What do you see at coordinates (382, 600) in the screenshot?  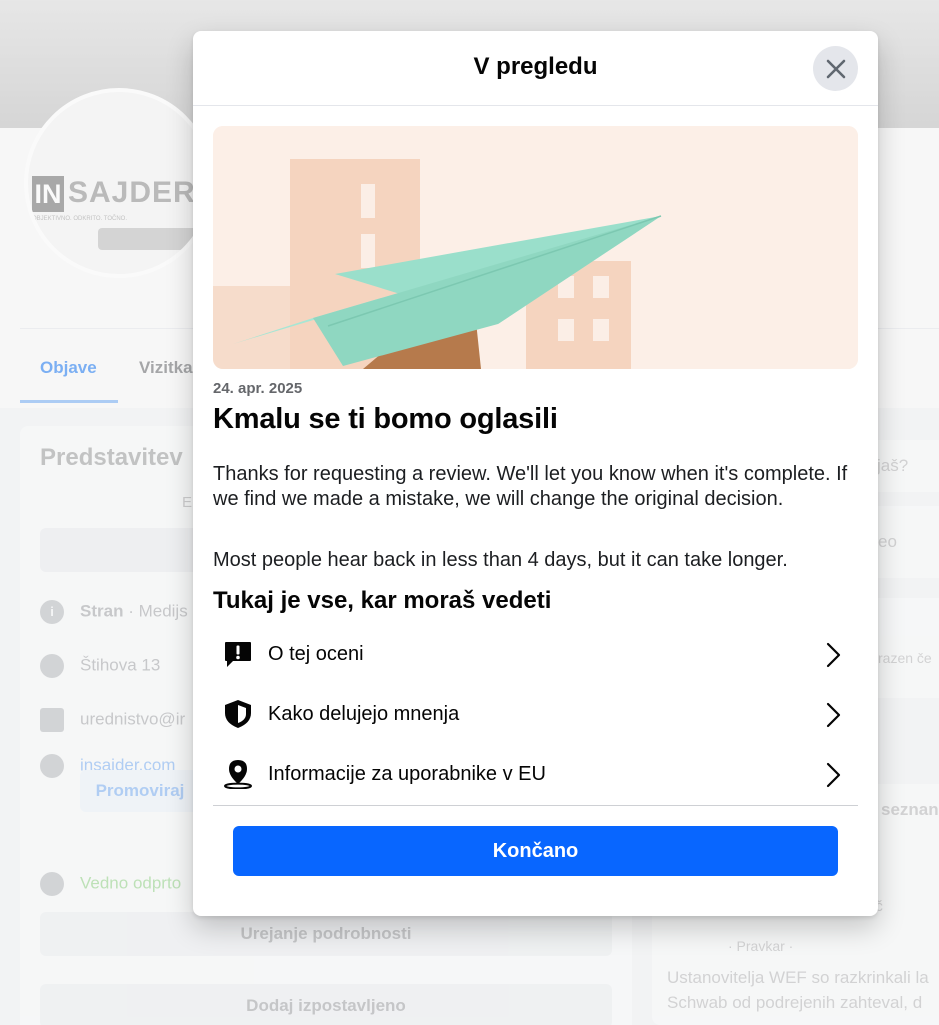 I see `section-title: Tukaj je vse, kar moraš vedeti` at bounding box center [382, 600].